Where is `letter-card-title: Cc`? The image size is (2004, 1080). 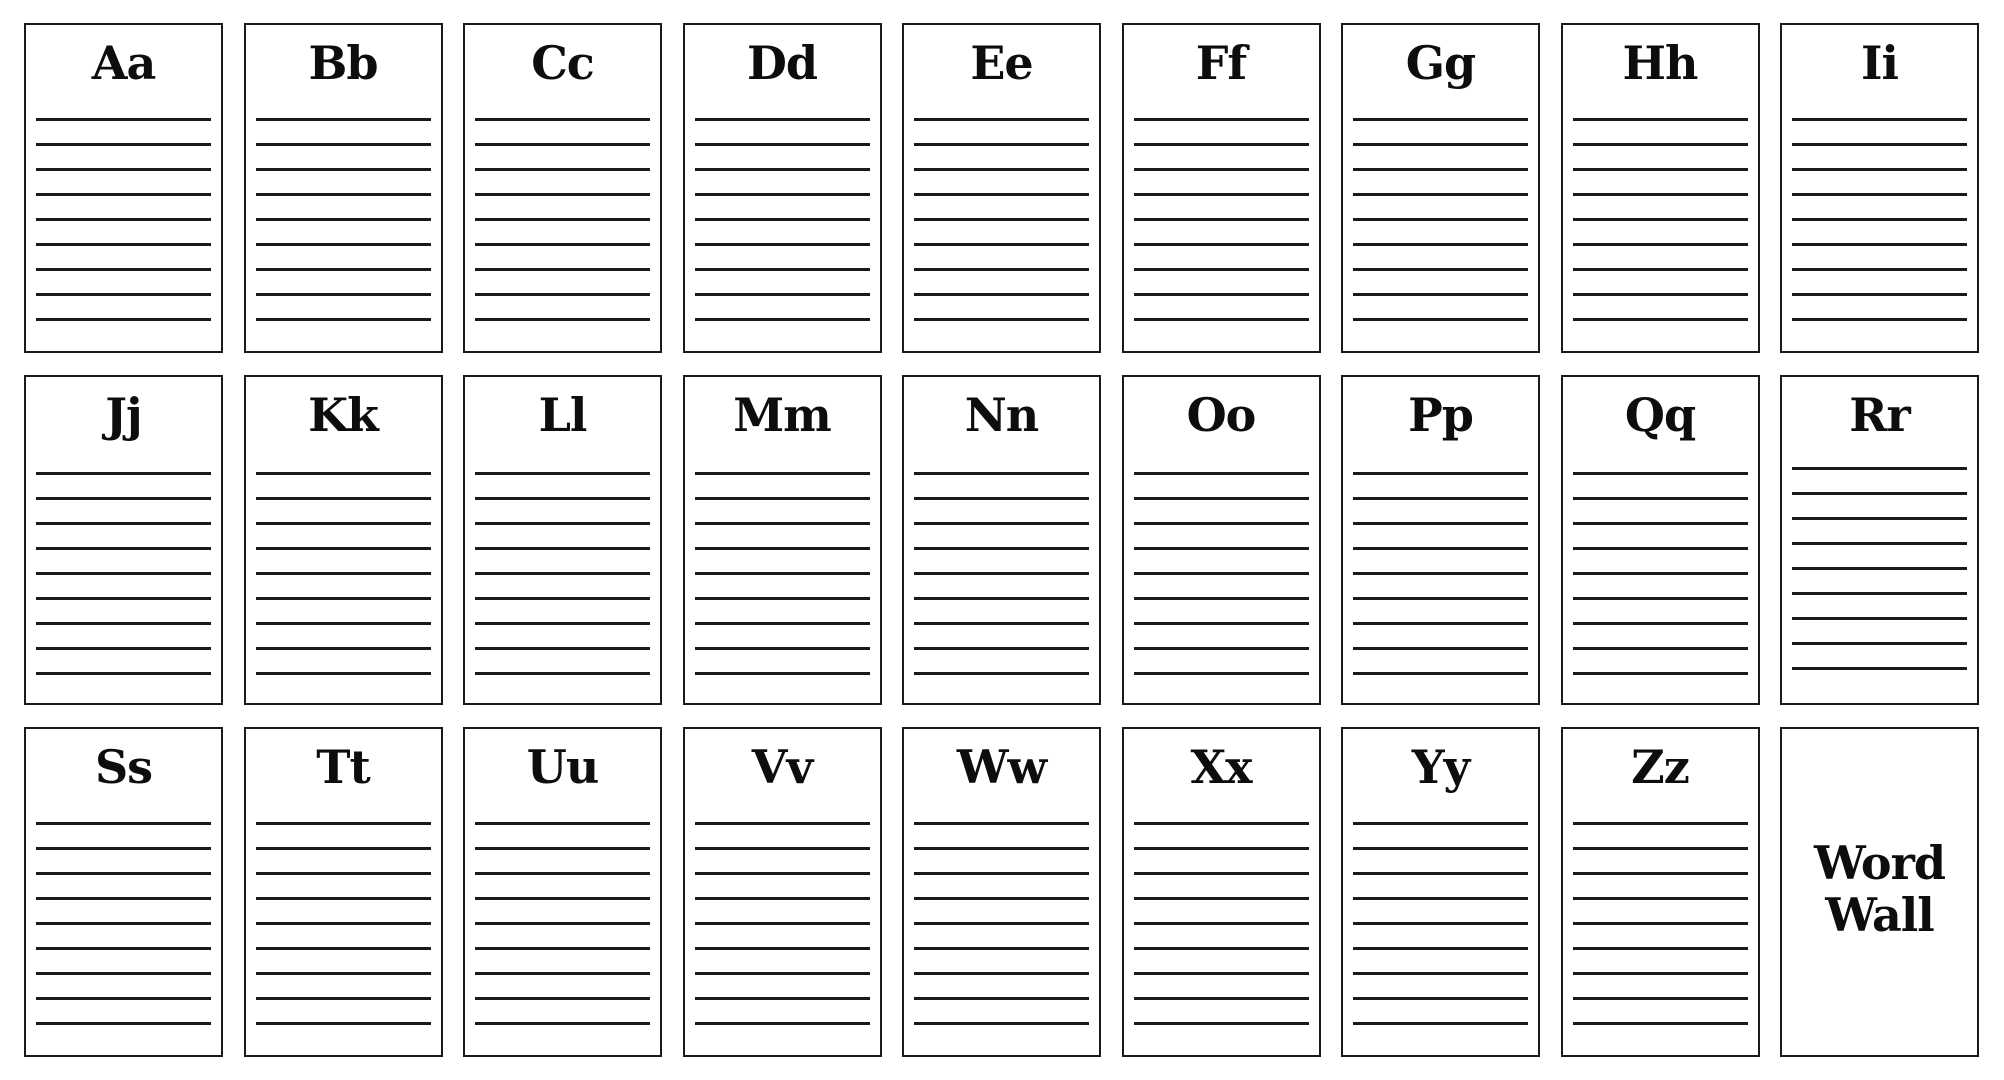 letter-card-title: Cc is located at coordinates (563, 63).